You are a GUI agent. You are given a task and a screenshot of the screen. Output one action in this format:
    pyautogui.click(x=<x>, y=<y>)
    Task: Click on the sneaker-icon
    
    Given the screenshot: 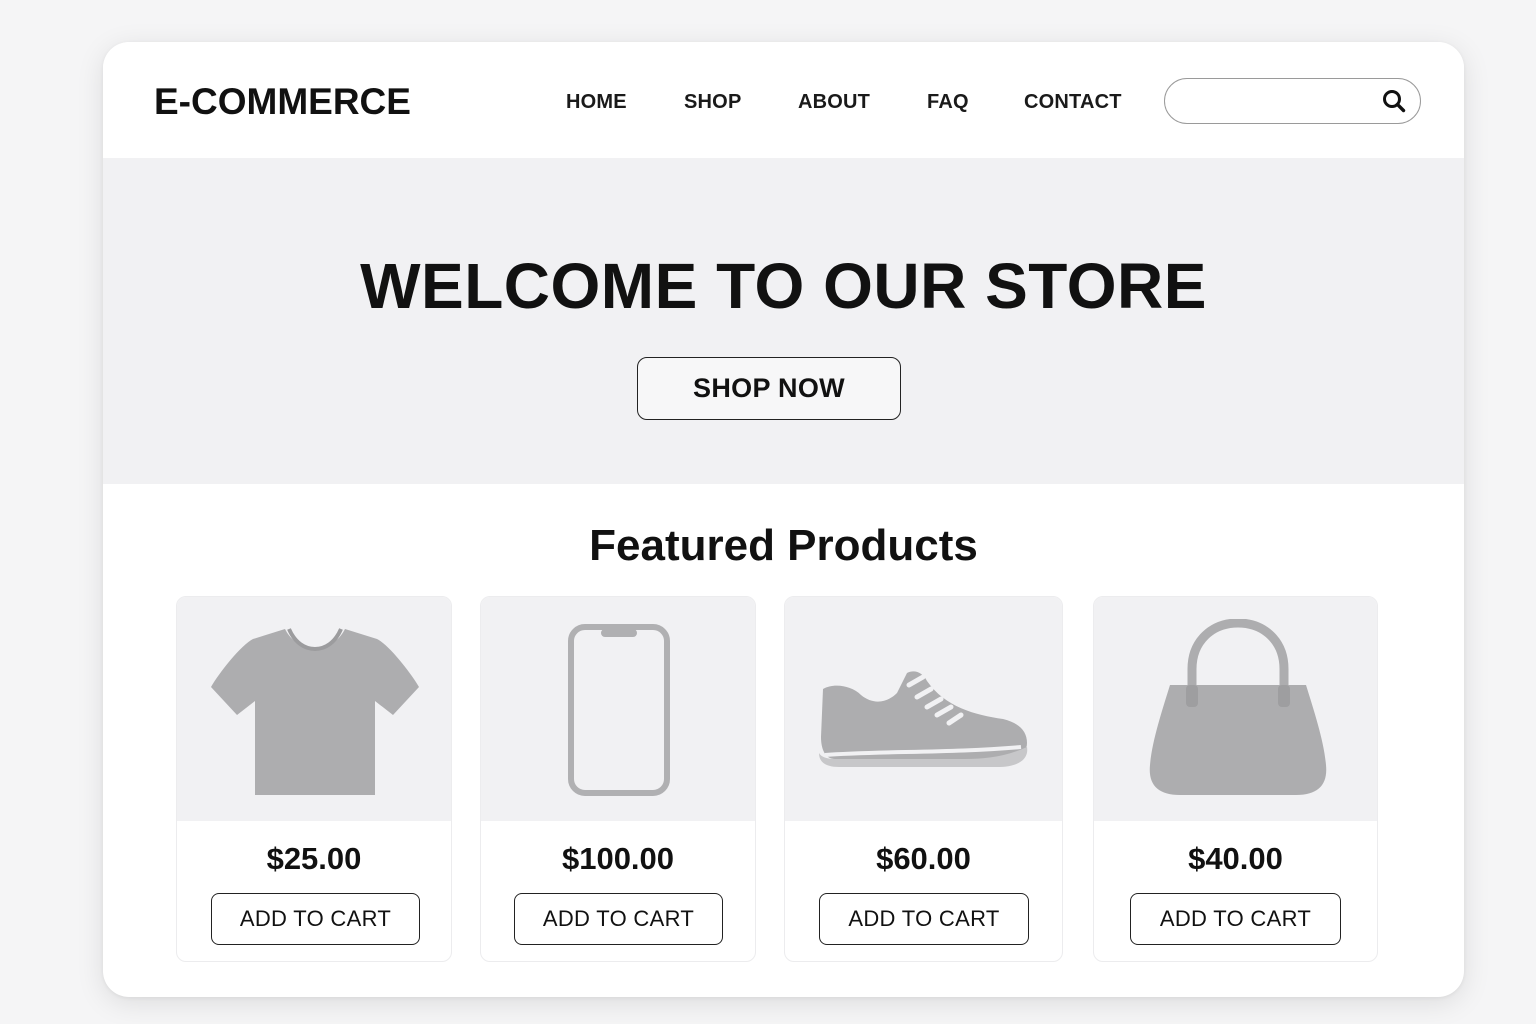 What is the action you would take?
    pyautogui.click(x=923, y=719)
    